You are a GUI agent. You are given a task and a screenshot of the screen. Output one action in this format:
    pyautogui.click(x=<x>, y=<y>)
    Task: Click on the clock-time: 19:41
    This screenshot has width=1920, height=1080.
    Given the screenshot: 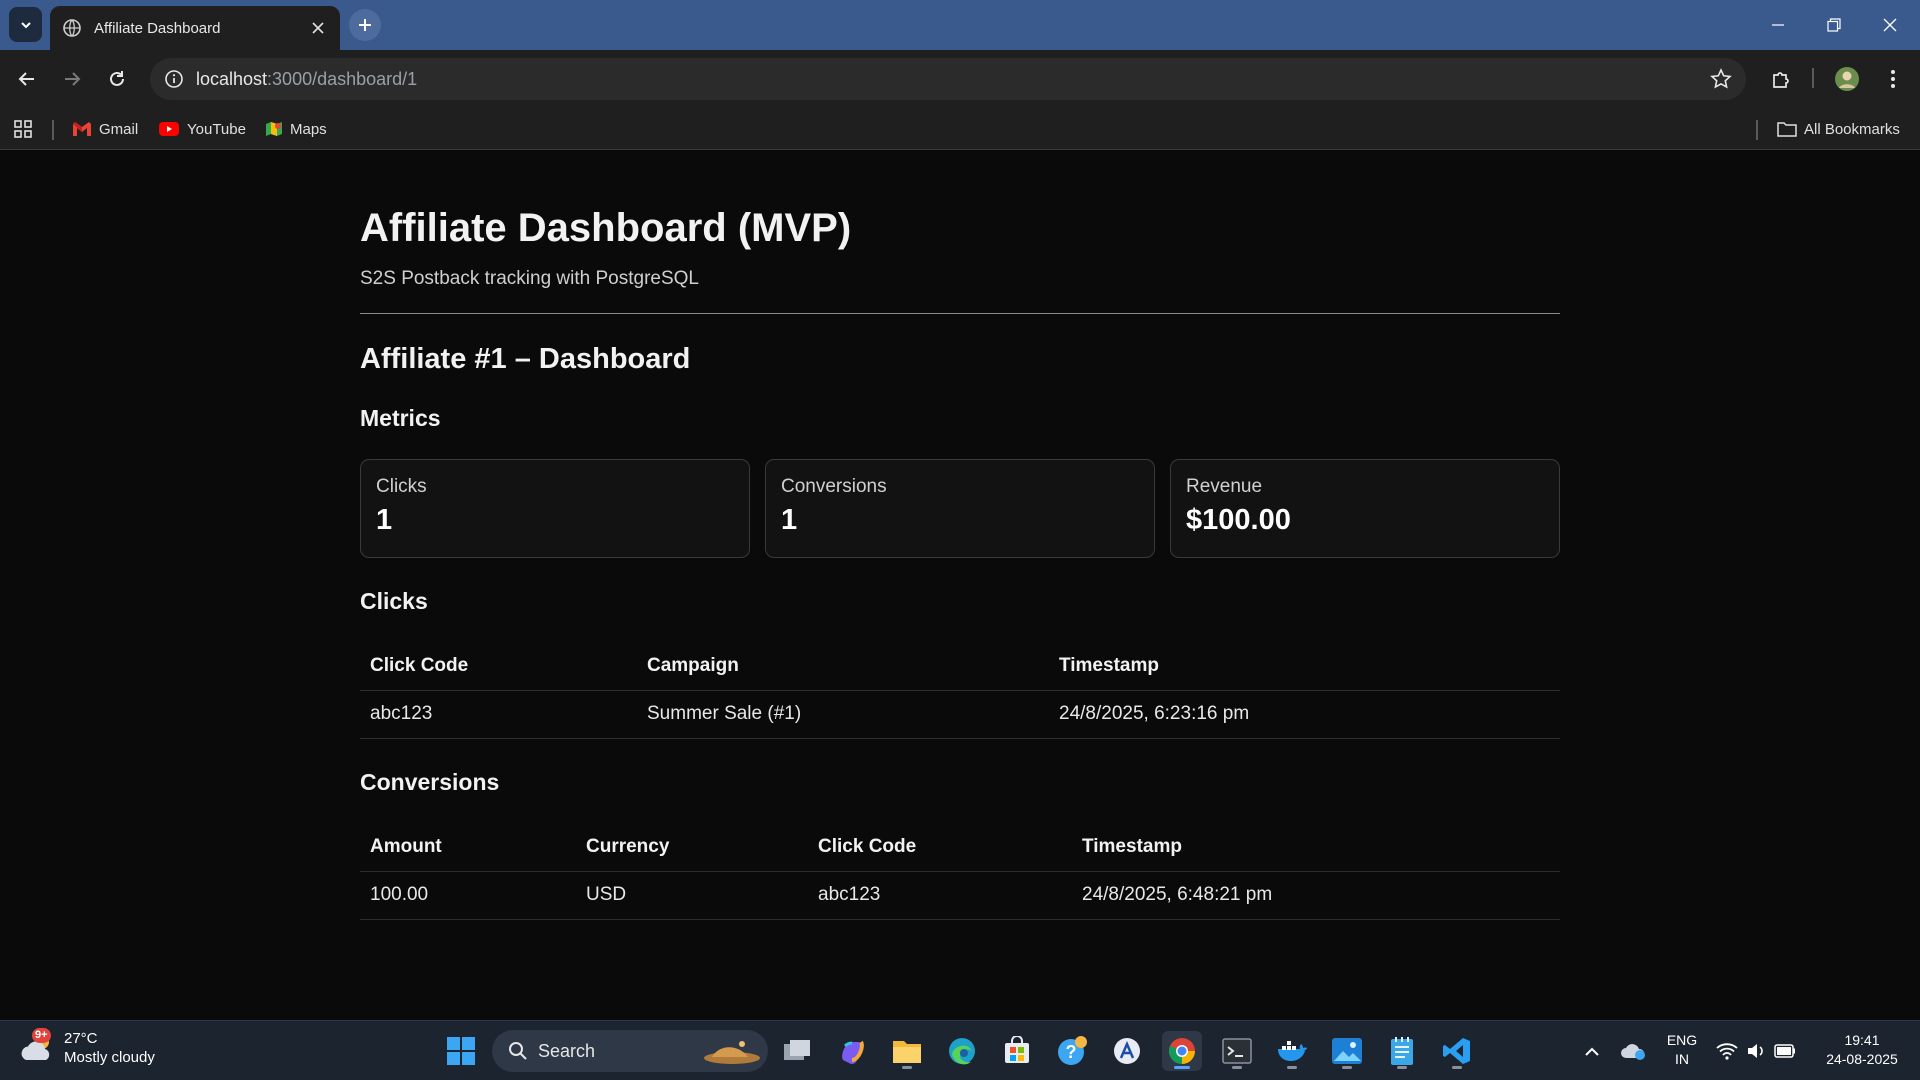 What is the action you would take?
    pyautogui.click(x=1862, y=1040)
    